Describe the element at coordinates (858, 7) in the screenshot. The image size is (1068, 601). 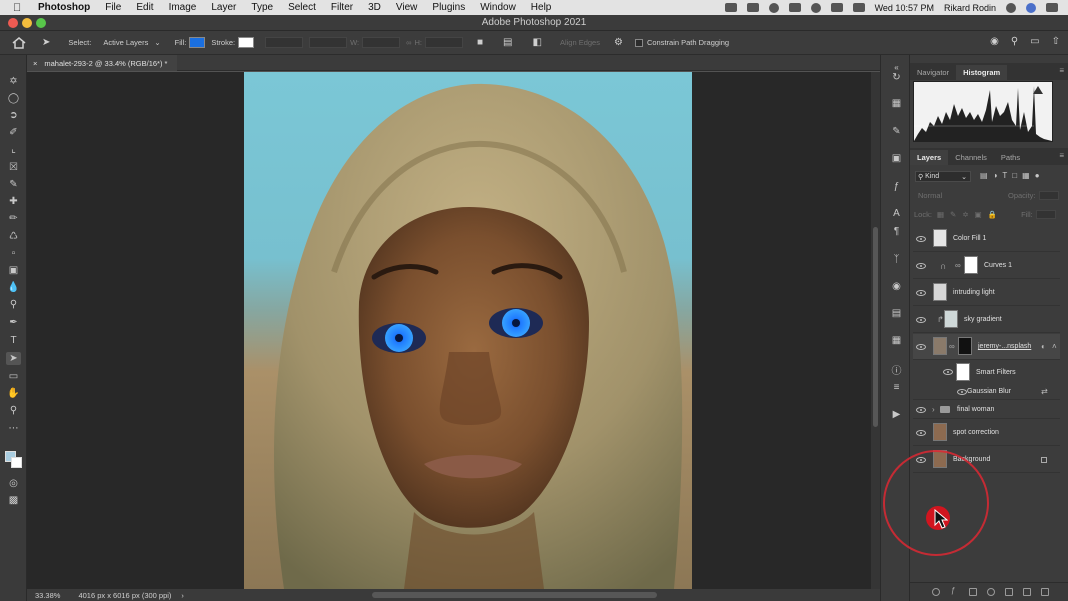
I see `wifi-icon` at that location.